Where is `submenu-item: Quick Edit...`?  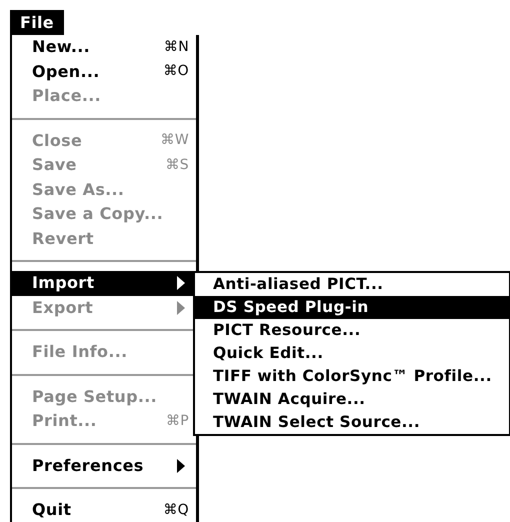
submenu-item: Quick Edit... is located at coordinates (352, 353).